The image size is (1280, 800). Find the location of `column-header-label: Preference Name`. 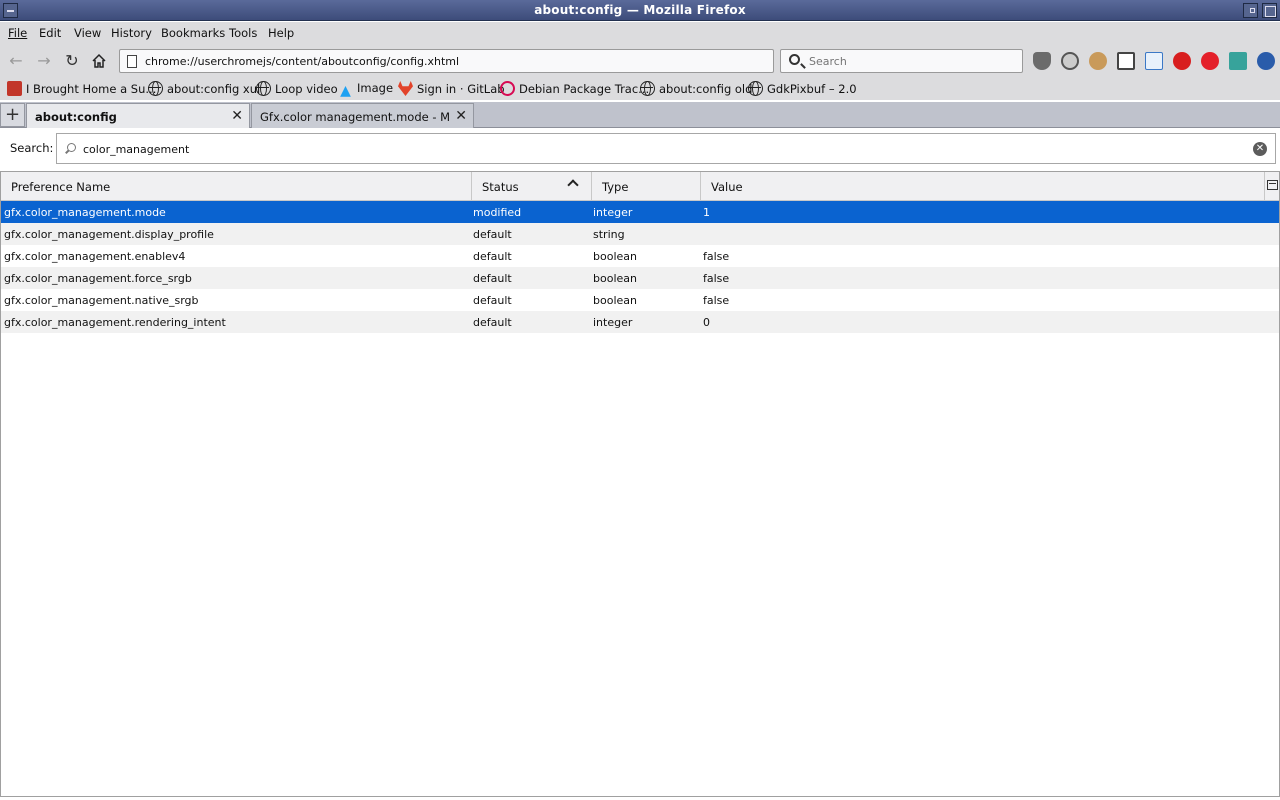

column-header-label: Preference Name is located at coordinates (61, 187).